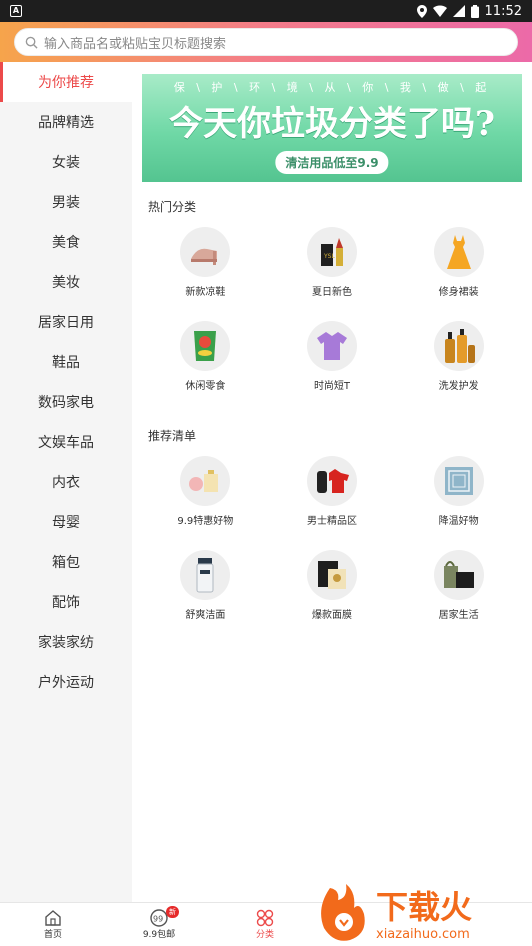 The image size is (532, 946). What do you see at coordinates (332, 162) in the screenshot?
I see `banner-pill: 清洁用品低至9.9` at bounding box center [332, 162].